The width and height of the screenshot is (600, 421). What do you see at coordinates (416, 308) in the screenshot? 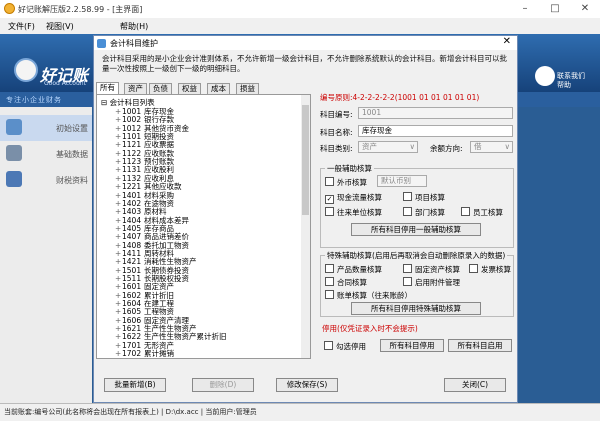
I see `disable-special-aux-button: 所有科目停用特殊辅助核算` at bounding box center [416, 308].